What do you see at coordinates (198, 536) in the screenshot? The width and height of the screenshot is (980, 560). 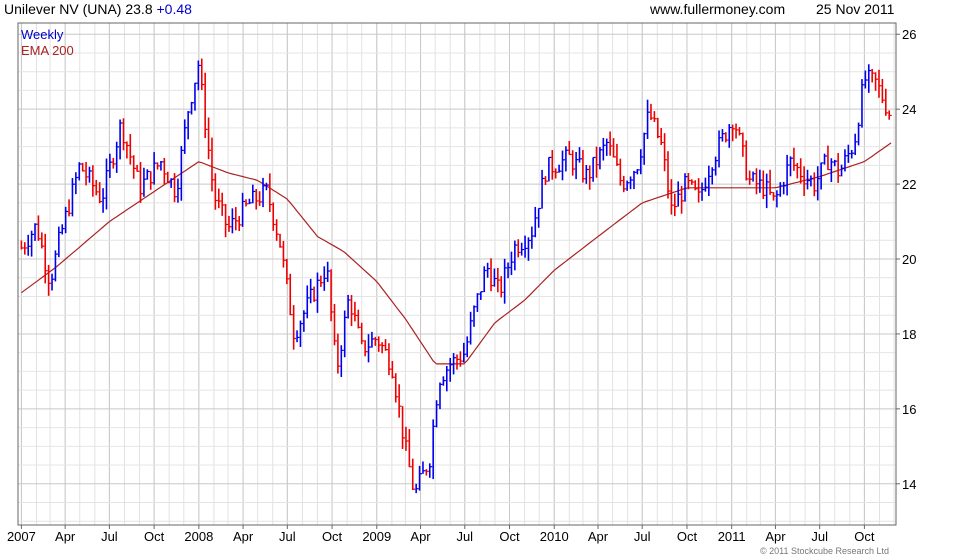 I see `x-tick-label: 2008` at bounding box center [198, 536].